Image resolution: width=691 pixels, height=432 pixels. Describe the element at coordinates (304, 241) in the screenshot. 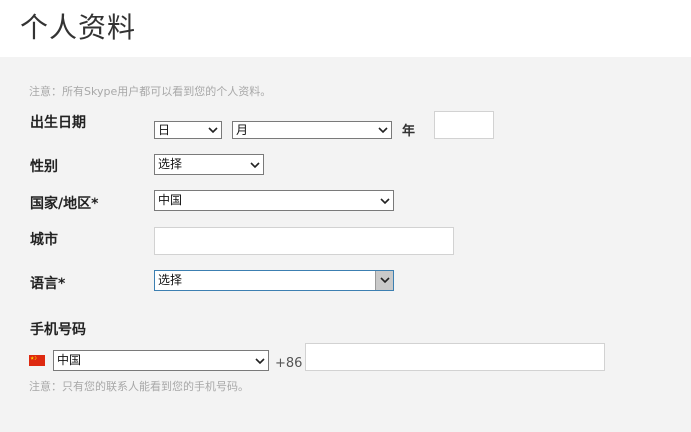

I see `city-input` at that location.